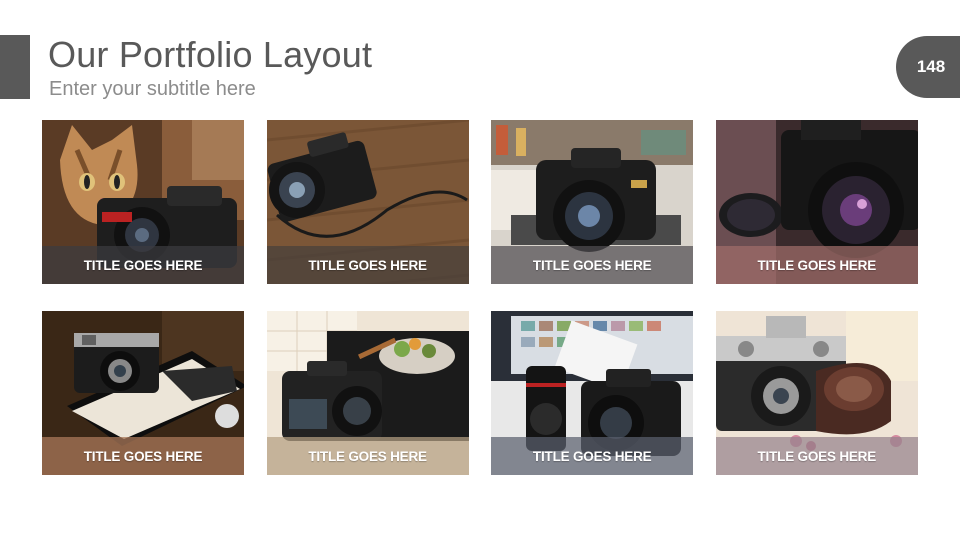  What do you see at coordinates (928, 67) in the screenshot?
I see `page-number-badge: 148` at bounding box center [928, 67].